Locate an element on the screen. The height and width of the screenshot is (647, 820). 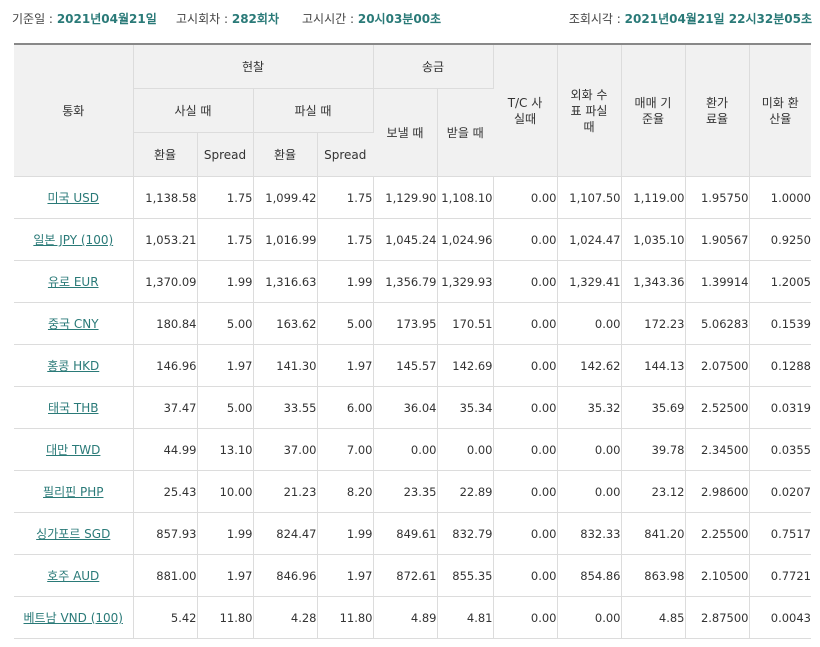
receive-cell: 855.35 is located at coordinates (465, 575).